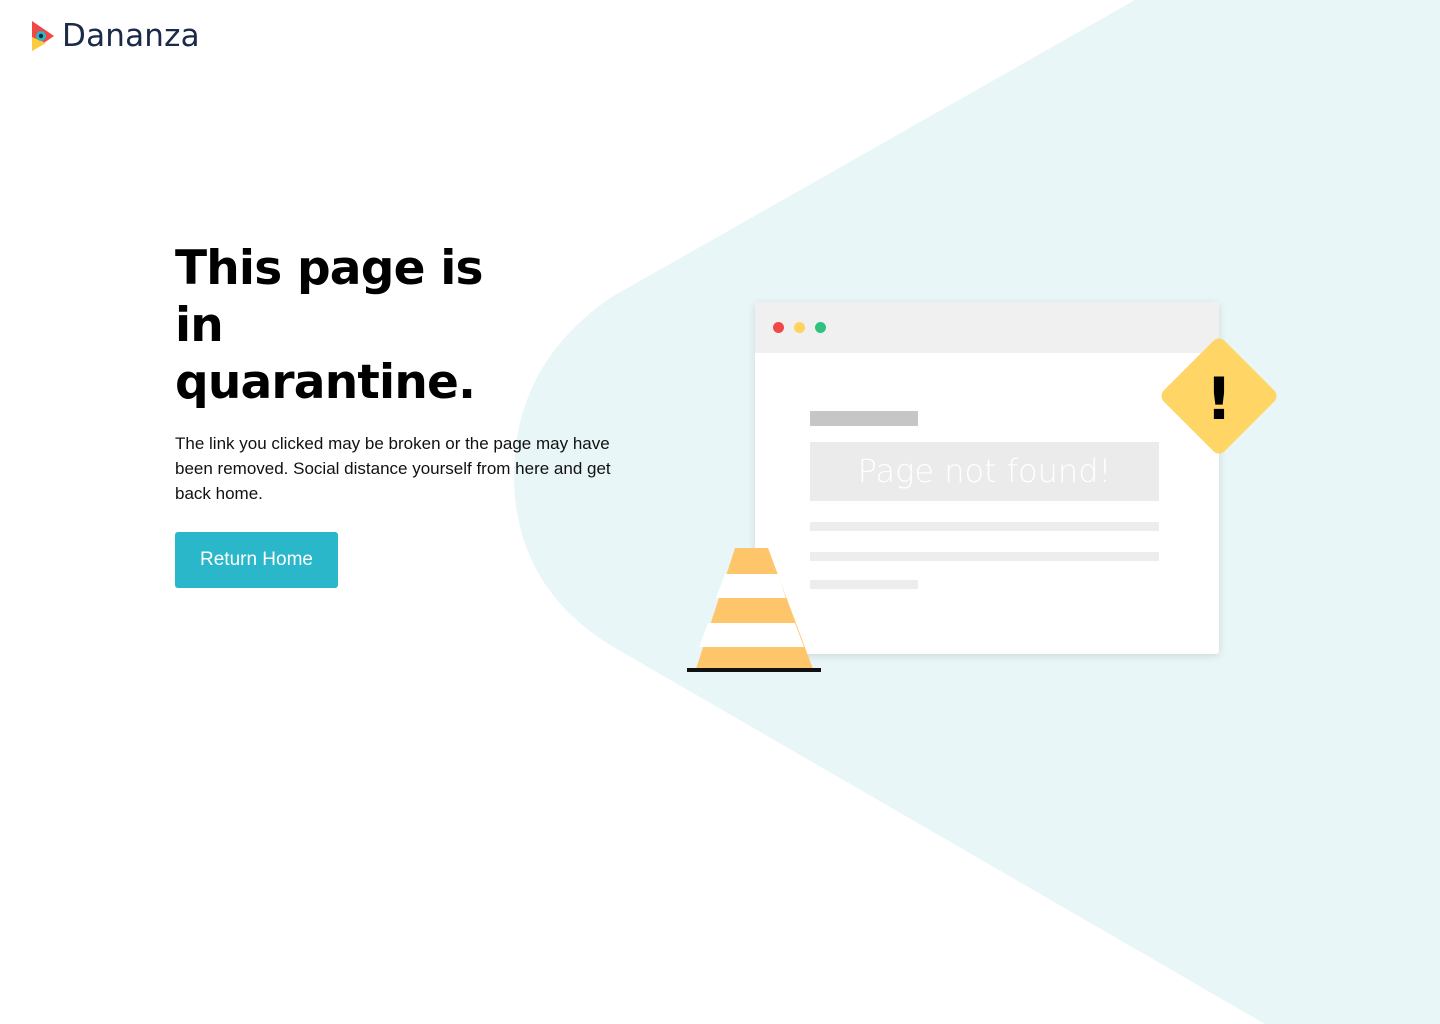 This screenshot has width=1440, height=1024. What do you see at coordinates (1219, 399) in the screenshot?
I see `warning-exclamation: !` at bounding box center [1219, 399].